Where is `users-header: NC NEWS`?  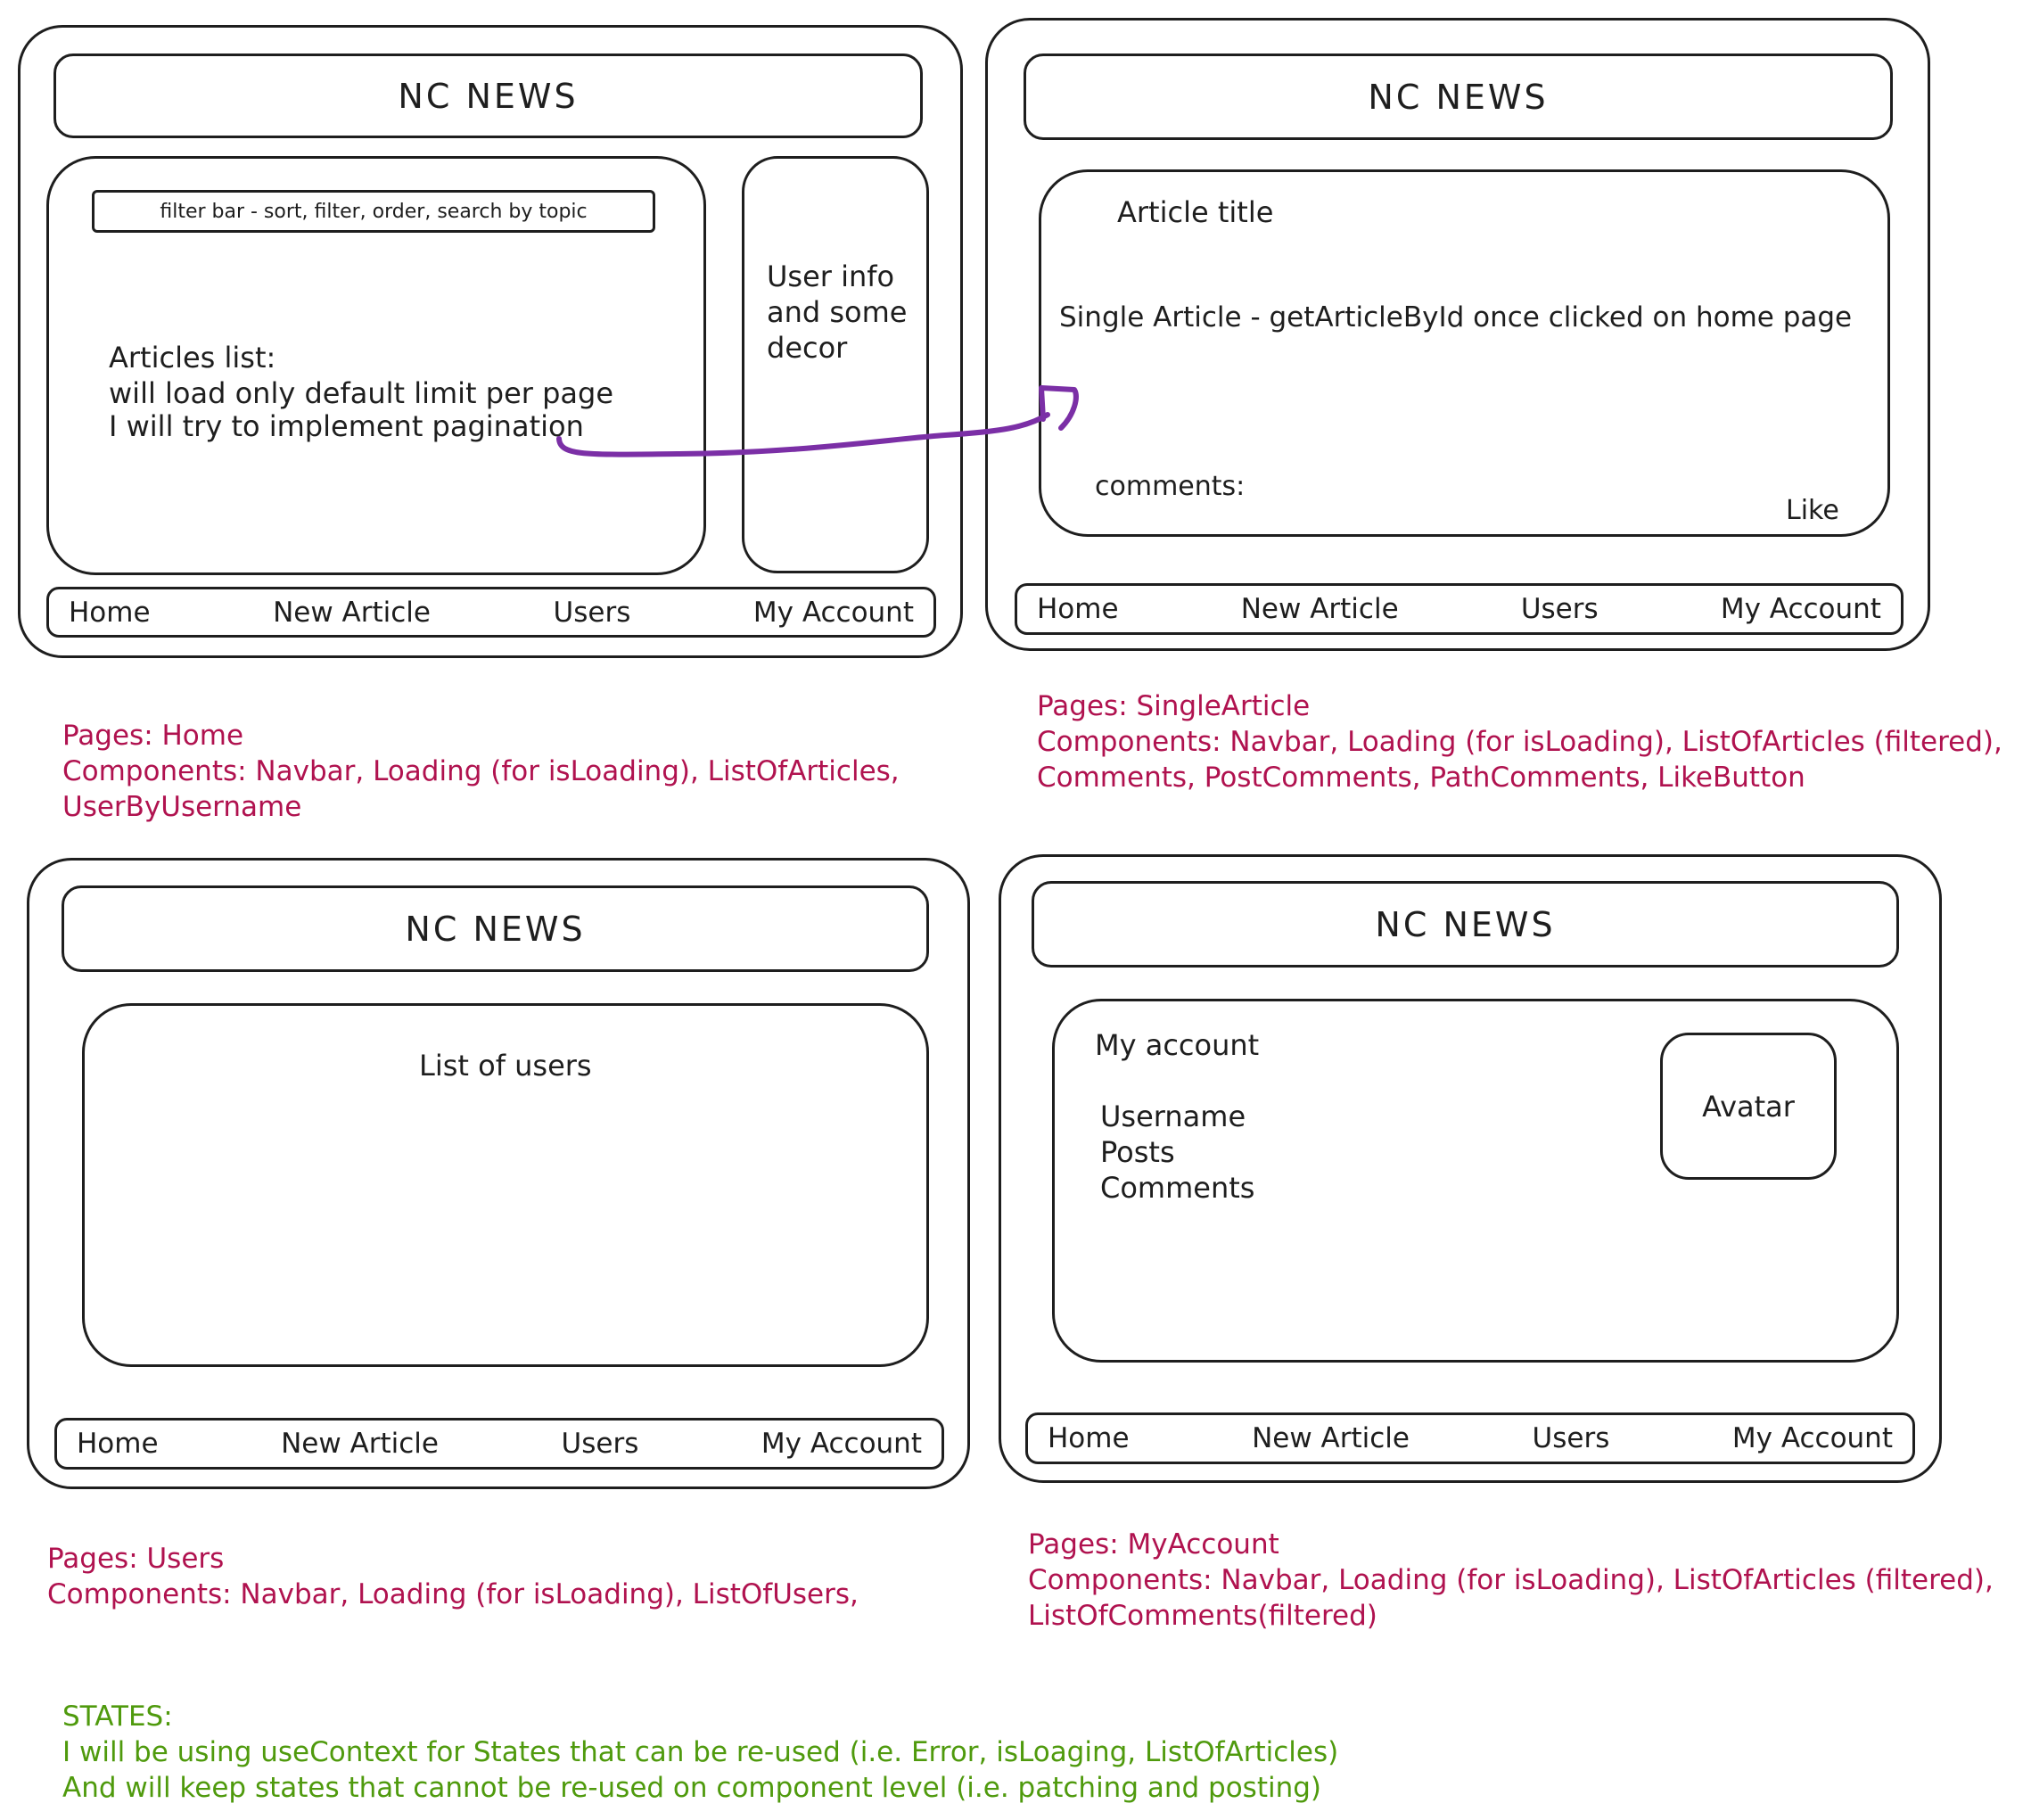 users-header: NC NEWS is located at coordinates (495, 929).